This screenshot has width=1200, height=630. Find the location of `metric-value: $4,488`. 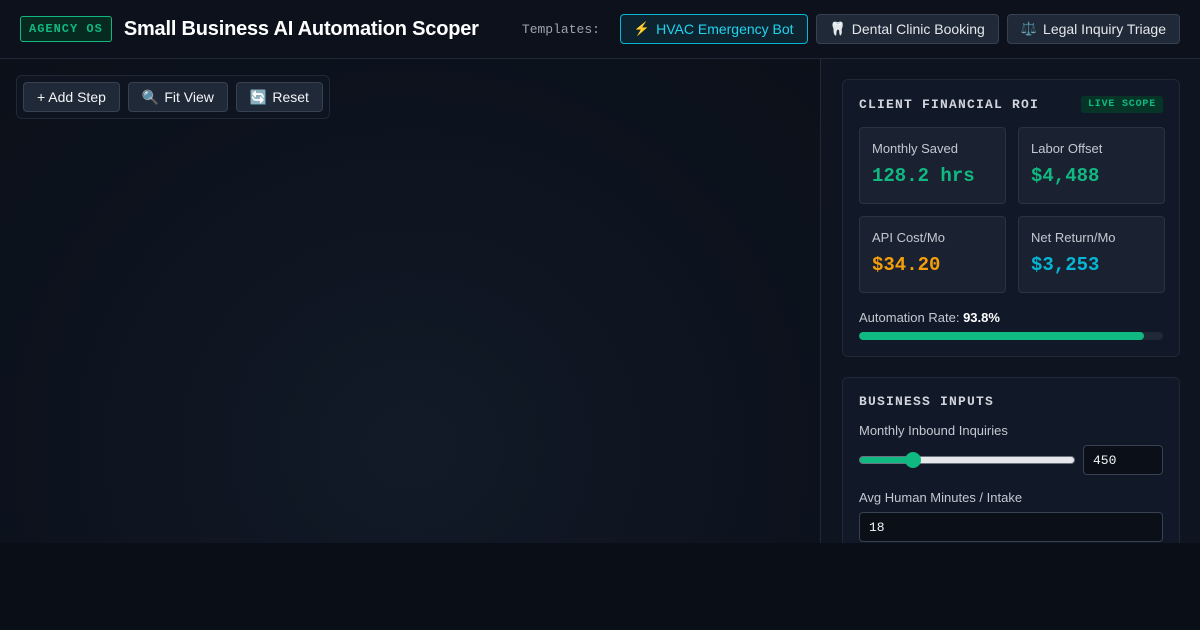

metric-value: $4,488 is located at coordinates (1065, 176).